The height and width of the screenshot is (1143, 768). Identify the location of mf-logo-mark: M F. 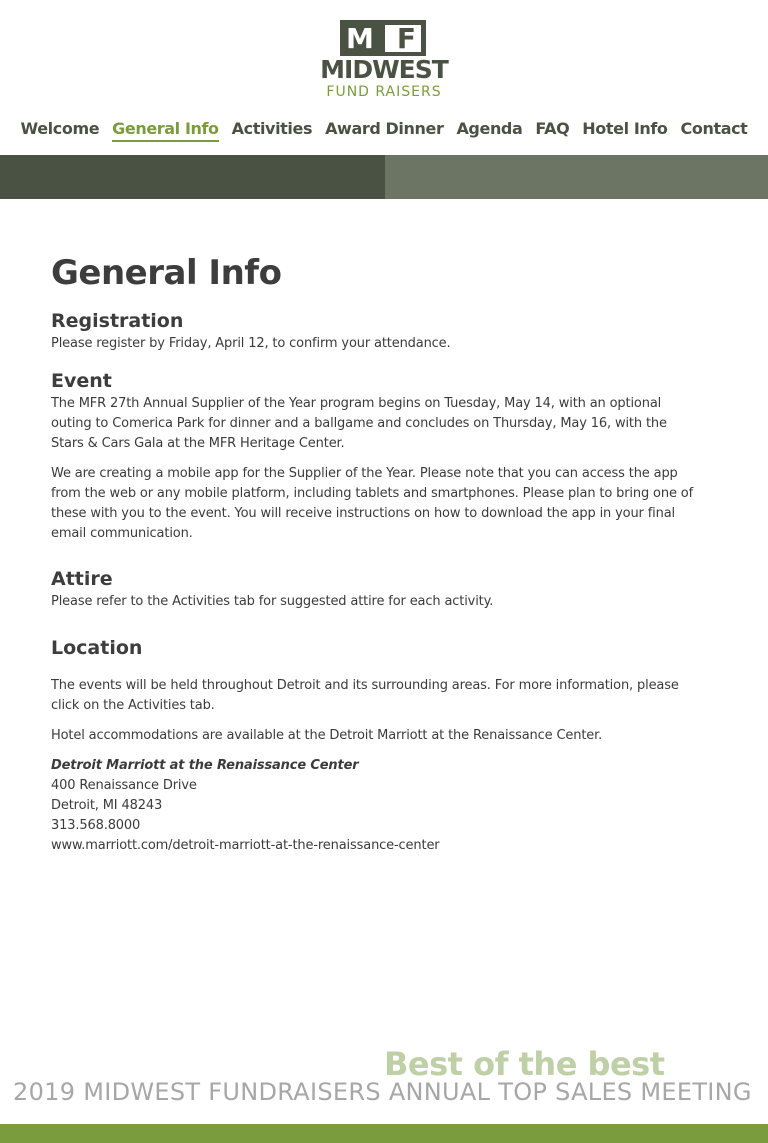
(383, 38).